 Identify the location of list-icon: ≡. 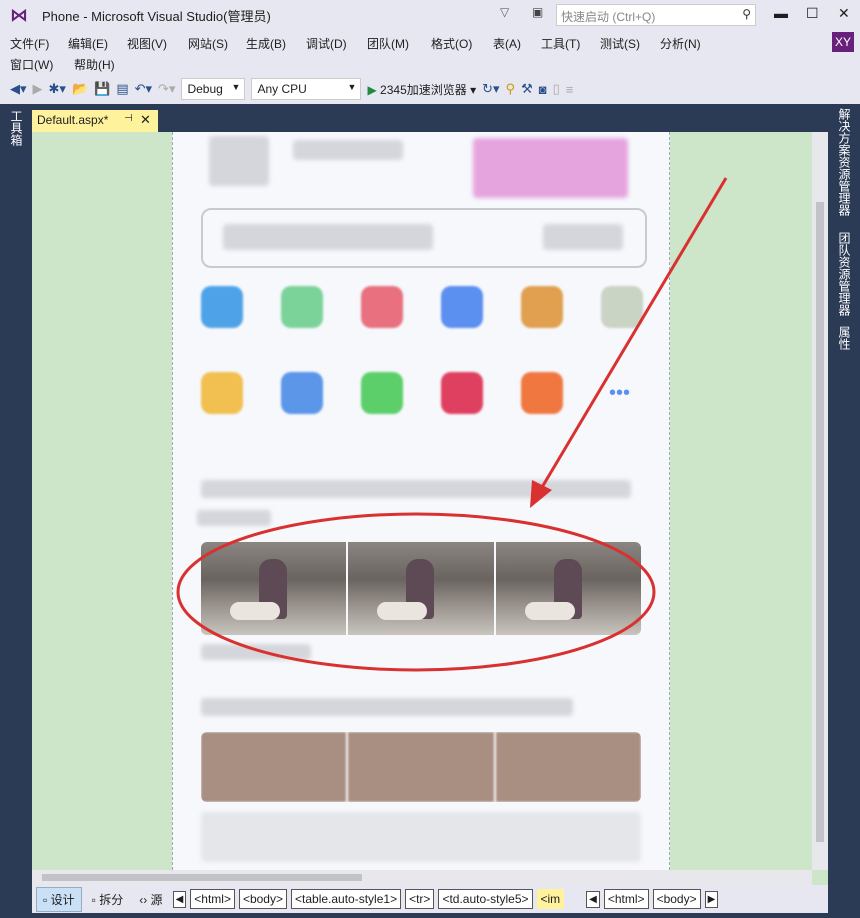
(570, 89).